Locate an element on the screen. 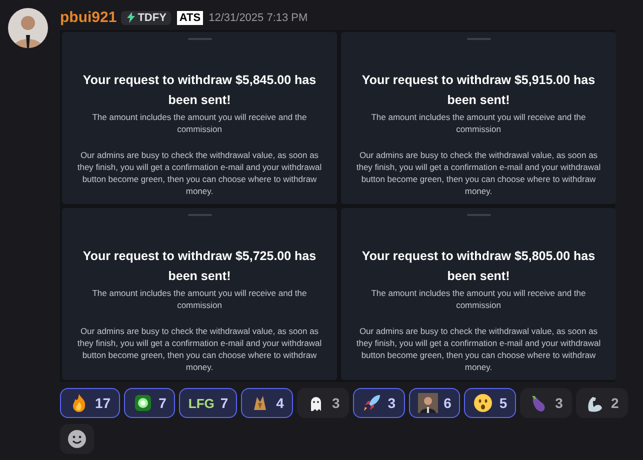 The image size is (643, 460). reaction-count: 4 is located at coordinates (280, 403).